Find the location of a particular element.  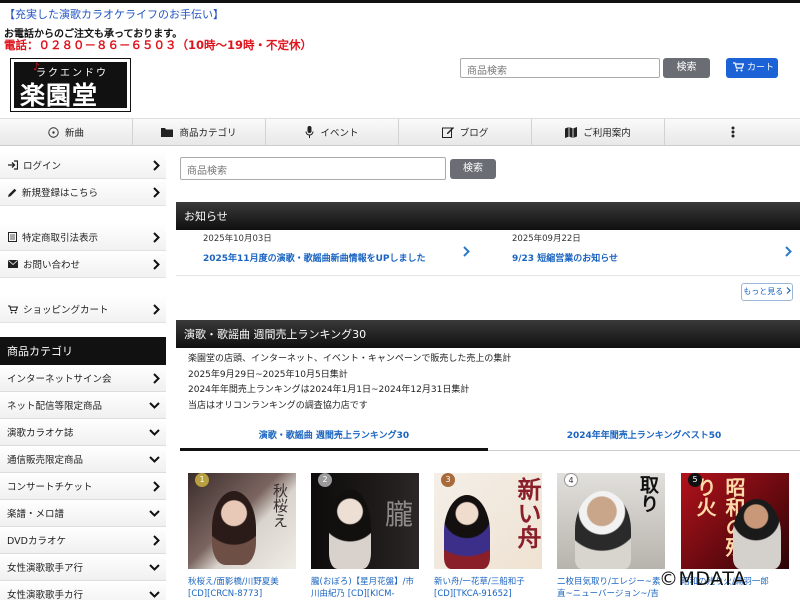

sidebar-category-item: 女性演歌歌手カ行 is located at coordinates (83, 590).